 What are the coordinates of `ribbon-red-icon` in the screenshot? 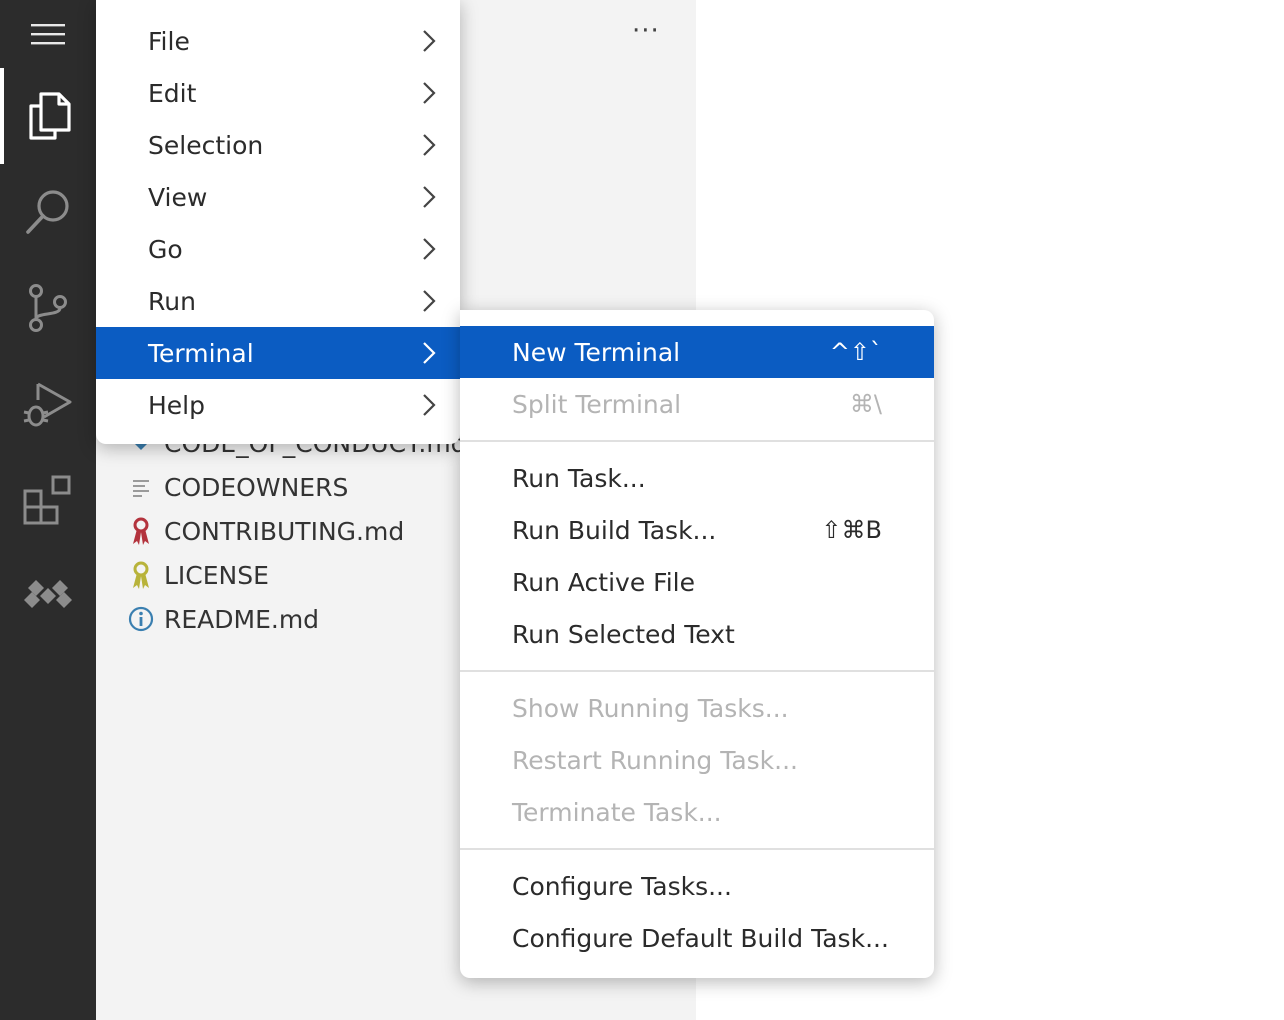 It's located at (141, 531).